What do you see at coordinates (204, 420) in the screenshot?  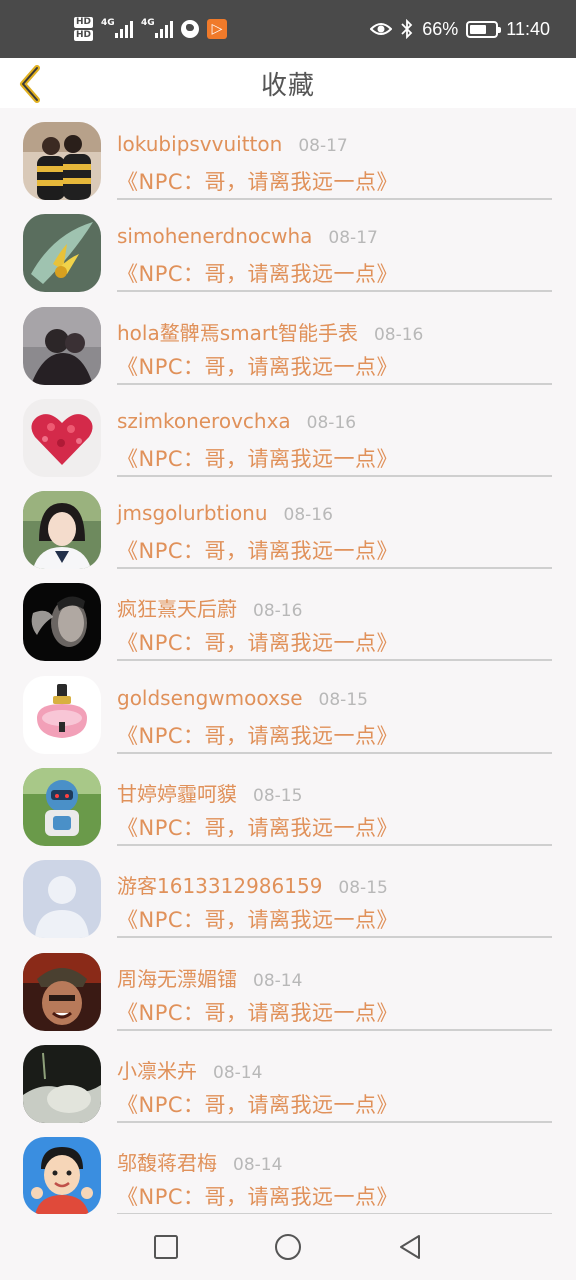 I see `item-name: szimkonerovchxa` at bounding box center [204, 420].